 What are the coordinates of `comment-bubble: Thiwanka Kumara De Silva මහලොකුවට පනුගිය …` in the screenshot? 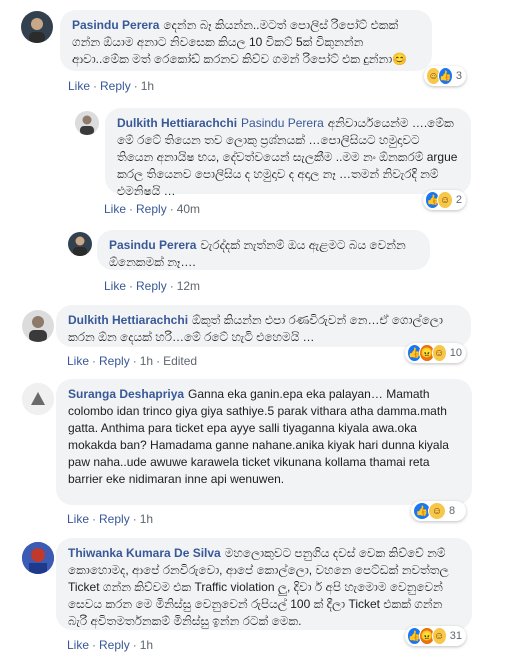 It's located at (264, 584).